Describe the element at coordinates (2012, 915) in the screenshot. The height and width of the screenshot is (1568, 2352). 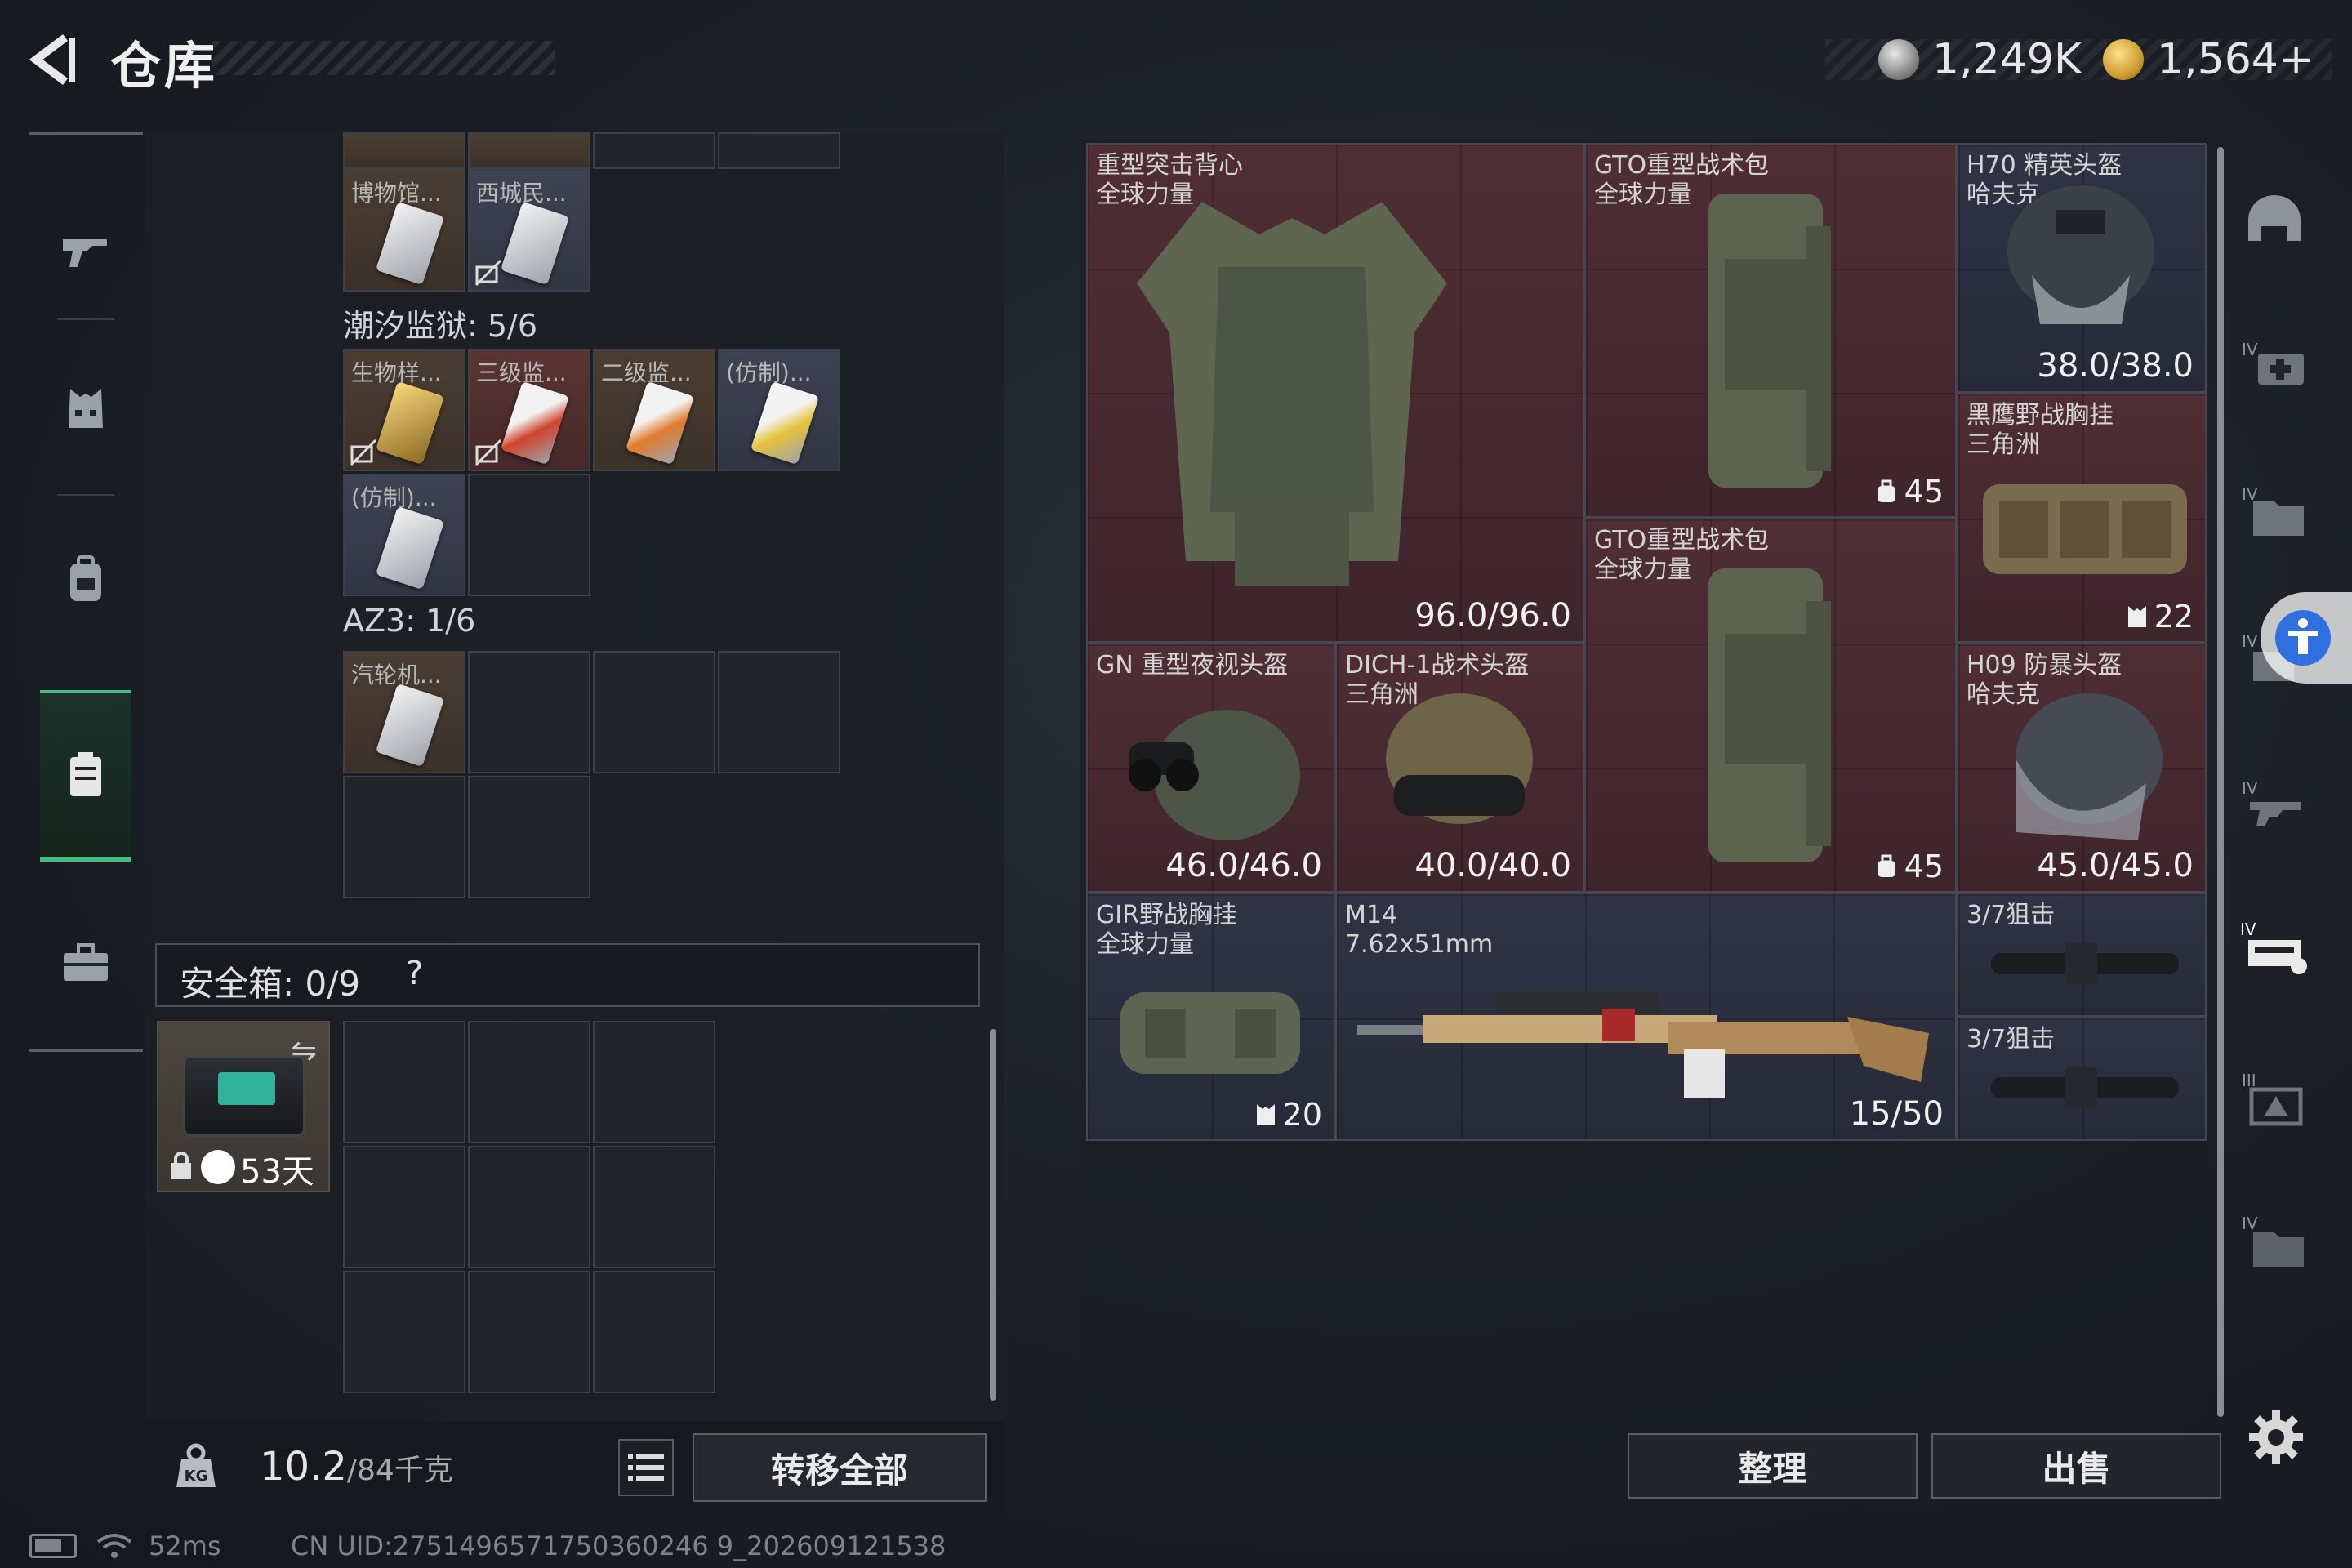
I see `item-name: 3/7狙击` at that location.